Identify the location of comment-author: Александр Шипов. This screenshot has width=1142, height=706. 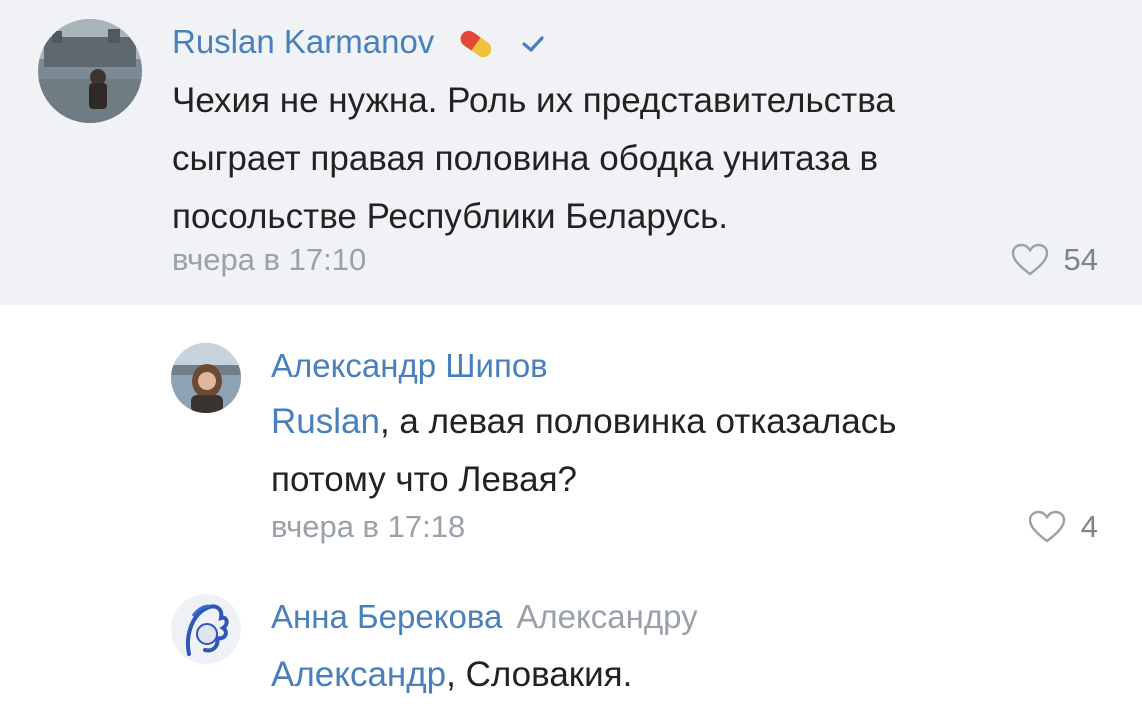
(409, 366).